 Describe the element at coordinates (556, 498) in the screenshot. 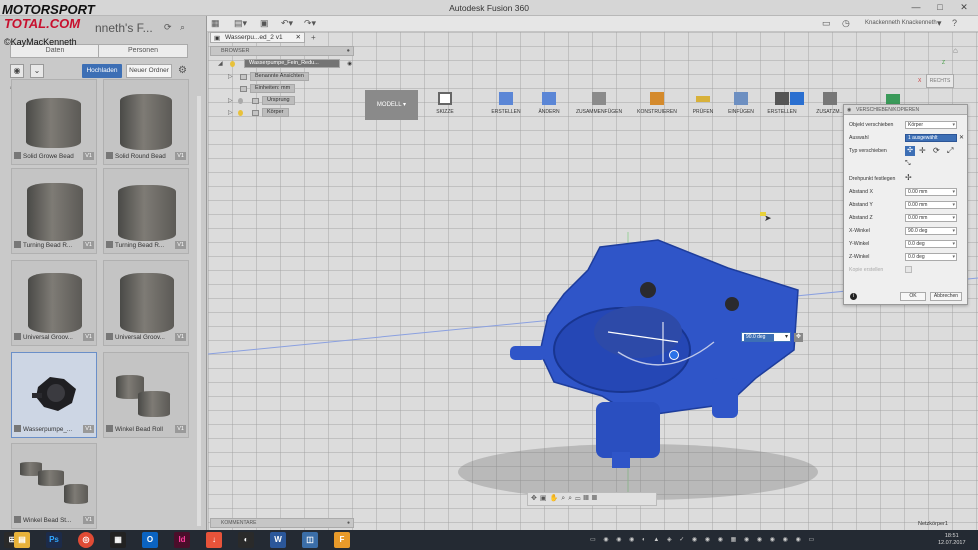

I see `pan-icon: ✋` at that location.